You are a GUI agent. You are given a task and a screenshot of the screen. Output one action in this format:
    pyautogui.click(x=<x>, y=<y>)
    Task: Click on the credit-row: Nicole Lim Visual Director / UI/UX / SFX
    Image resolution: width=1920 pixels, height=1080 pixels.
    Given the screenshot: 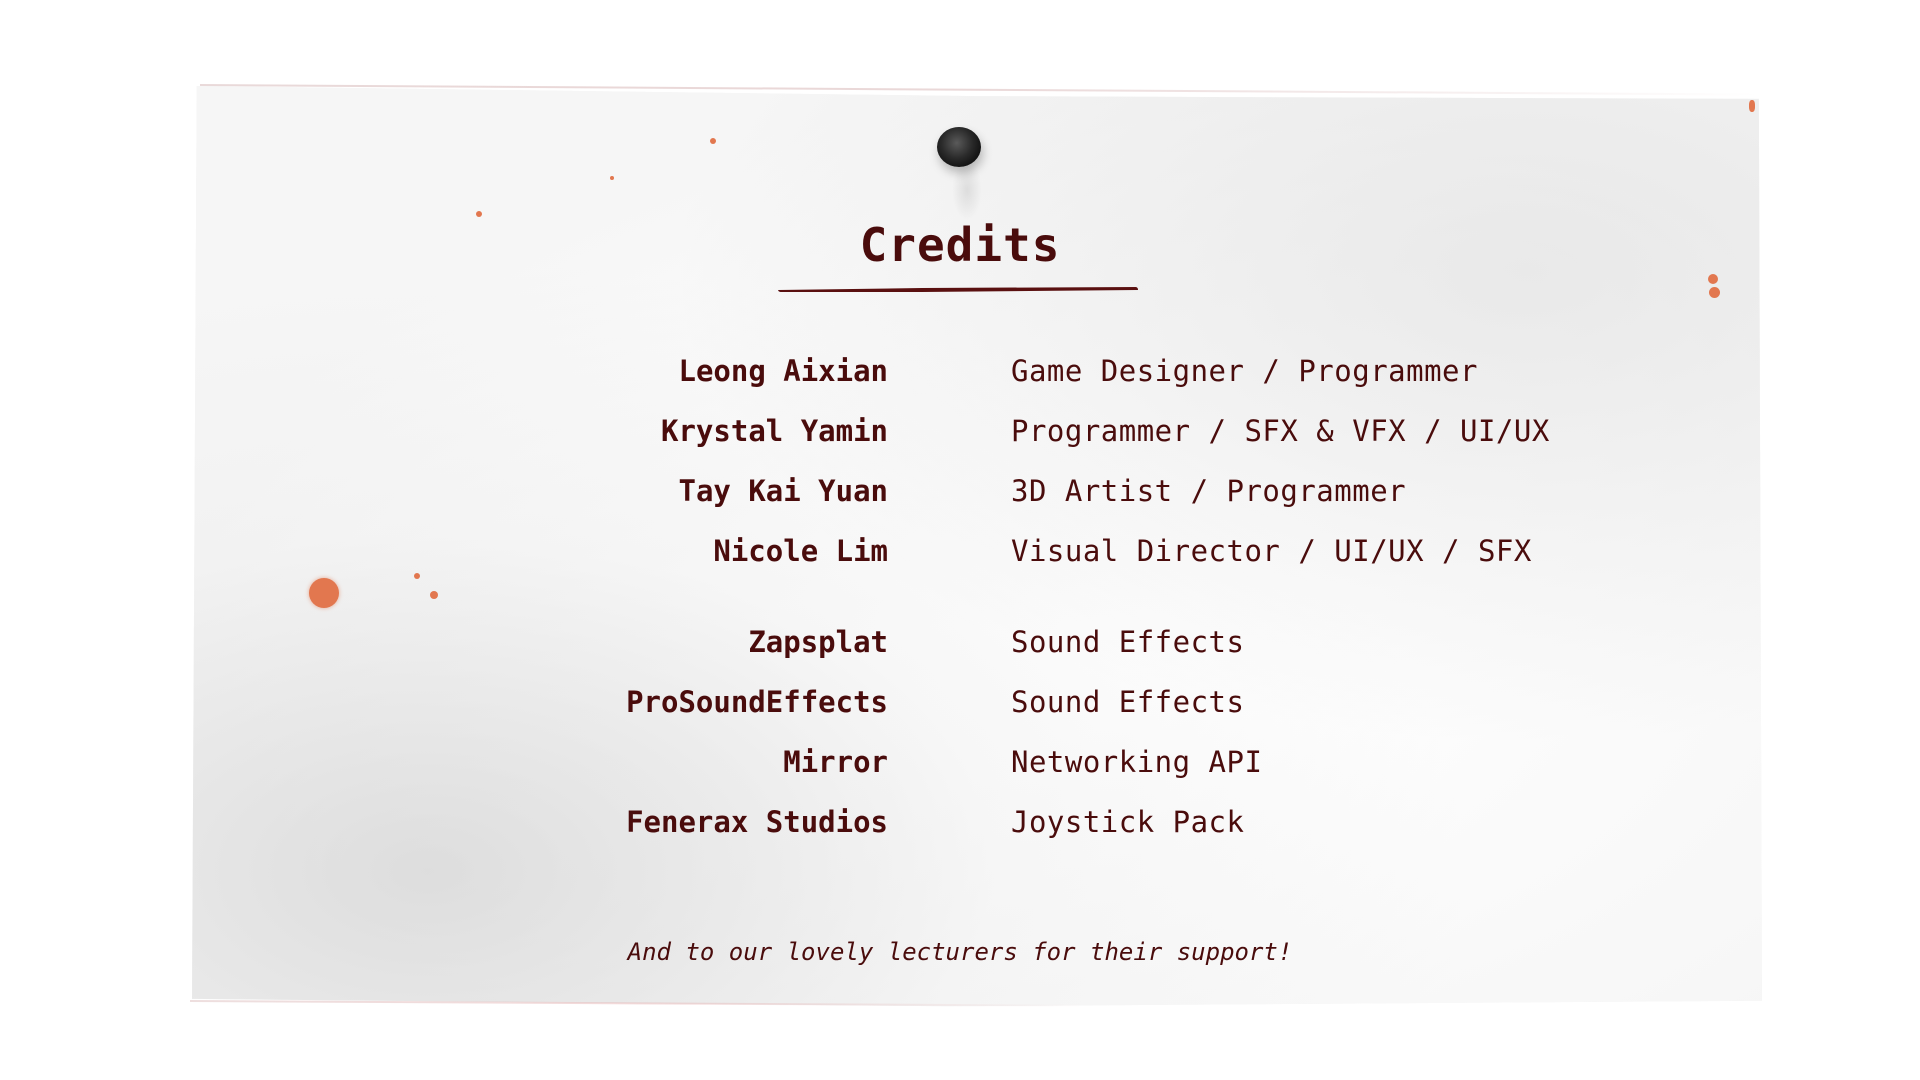 What is the action you would take?
    pyautogui.click(x=960, y=554)
    